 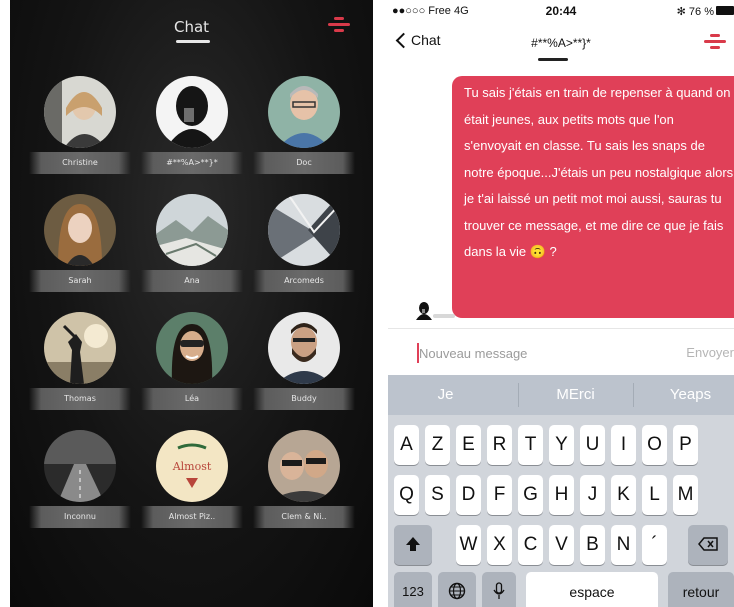 What do you see at coordinates (530, 545) in the screenshot?
I see `key-c: C` at bounding box center [530, 545].